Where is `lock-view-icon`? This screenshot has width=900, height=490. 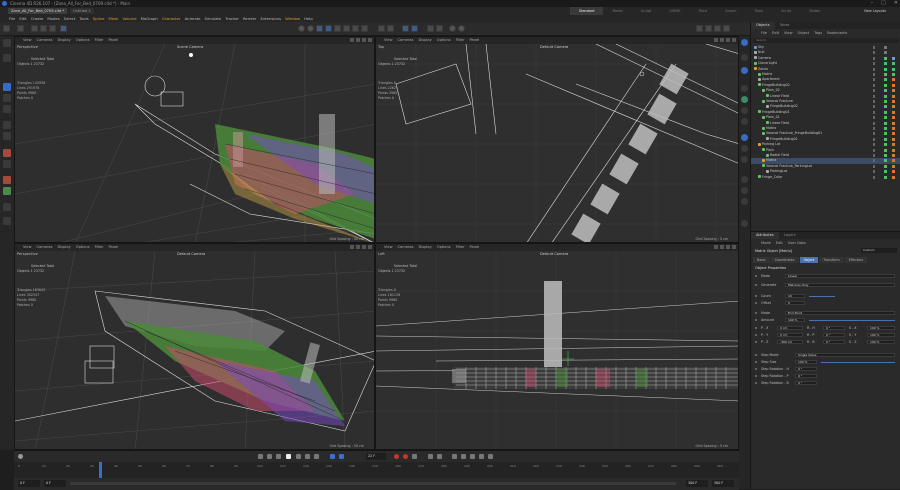
lock-view-icon is located at coordinates (744, 42).